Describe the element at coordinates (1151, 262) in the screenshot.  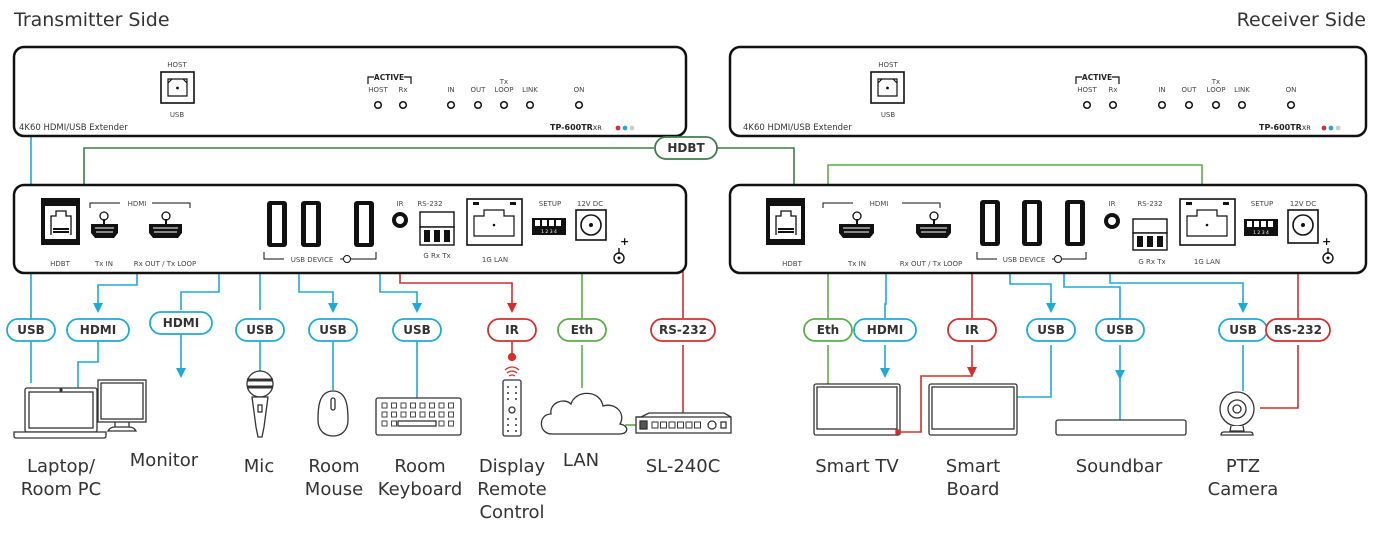
I see `rx-rs232-pin-labels: G Rx Tx` at that location.